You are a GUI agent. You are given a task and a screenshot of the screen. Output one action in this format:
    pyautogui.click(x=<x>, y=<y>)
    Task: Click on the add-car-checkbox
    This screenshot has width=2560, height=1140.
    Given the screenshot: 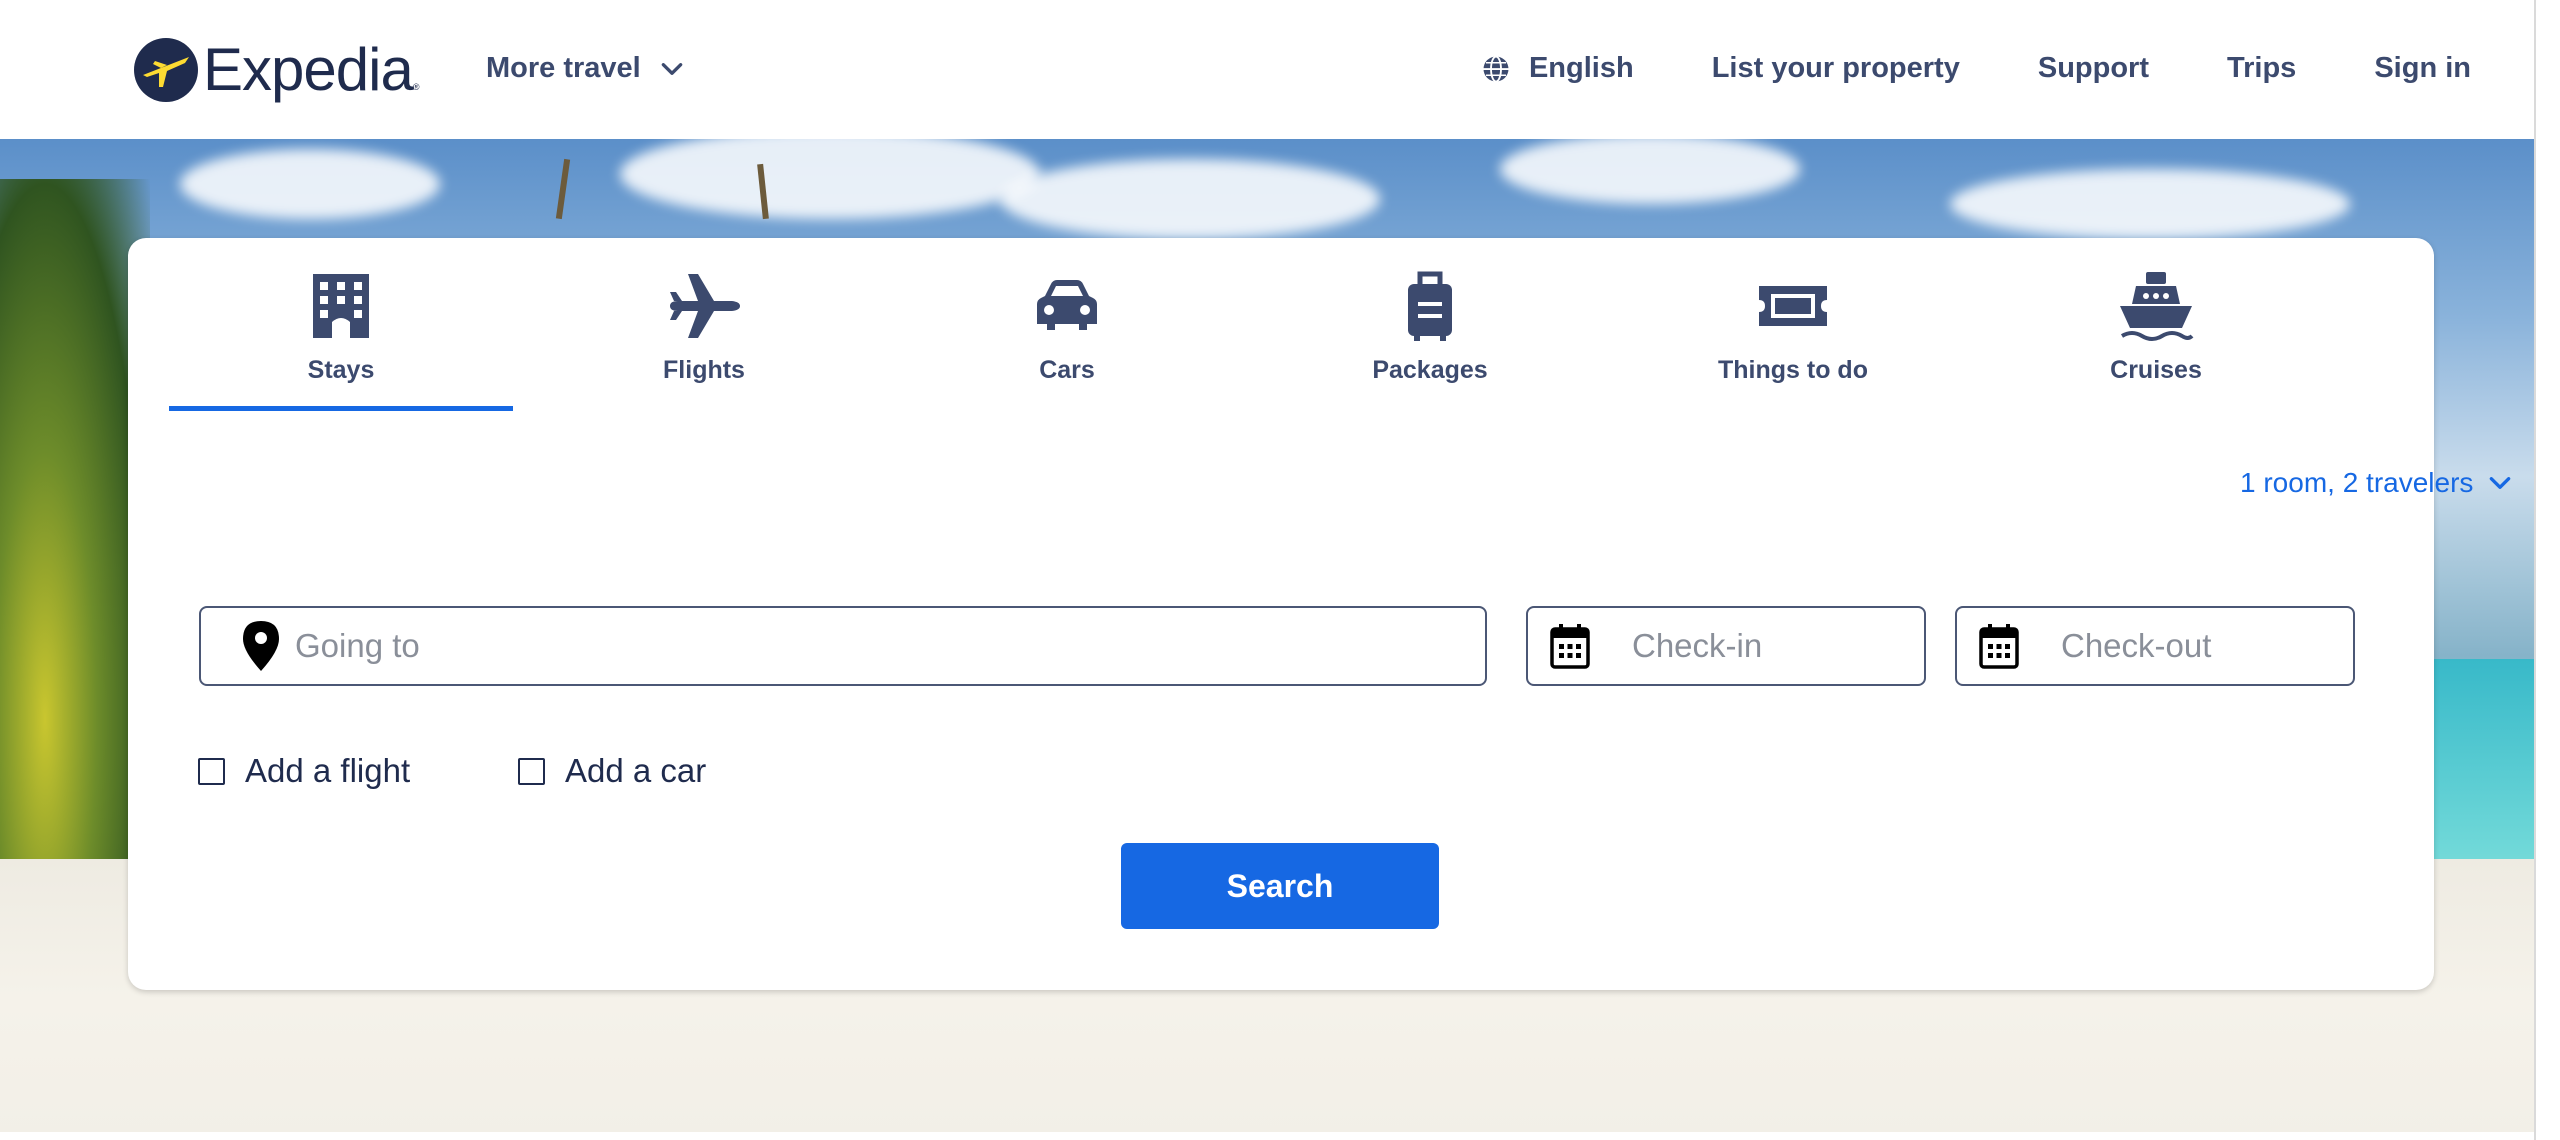 What is the action you would take?
    pyautogui.click(x=531, y=771)
    